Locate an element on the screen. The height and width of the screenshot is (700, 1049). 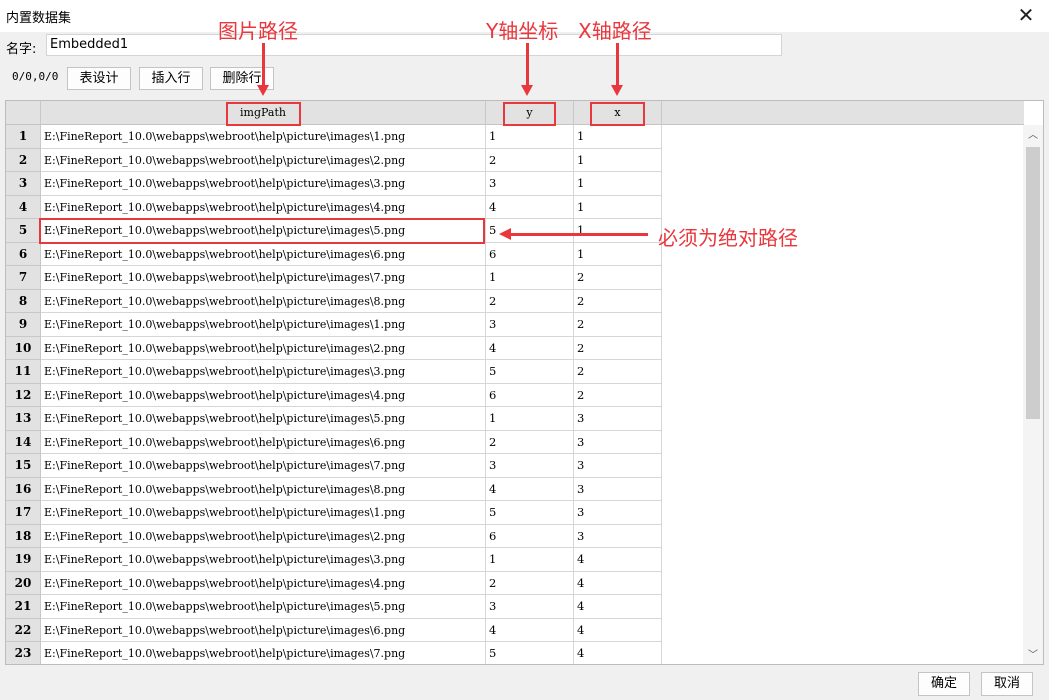
row-number: 5 is located at coordinates (23, 231).